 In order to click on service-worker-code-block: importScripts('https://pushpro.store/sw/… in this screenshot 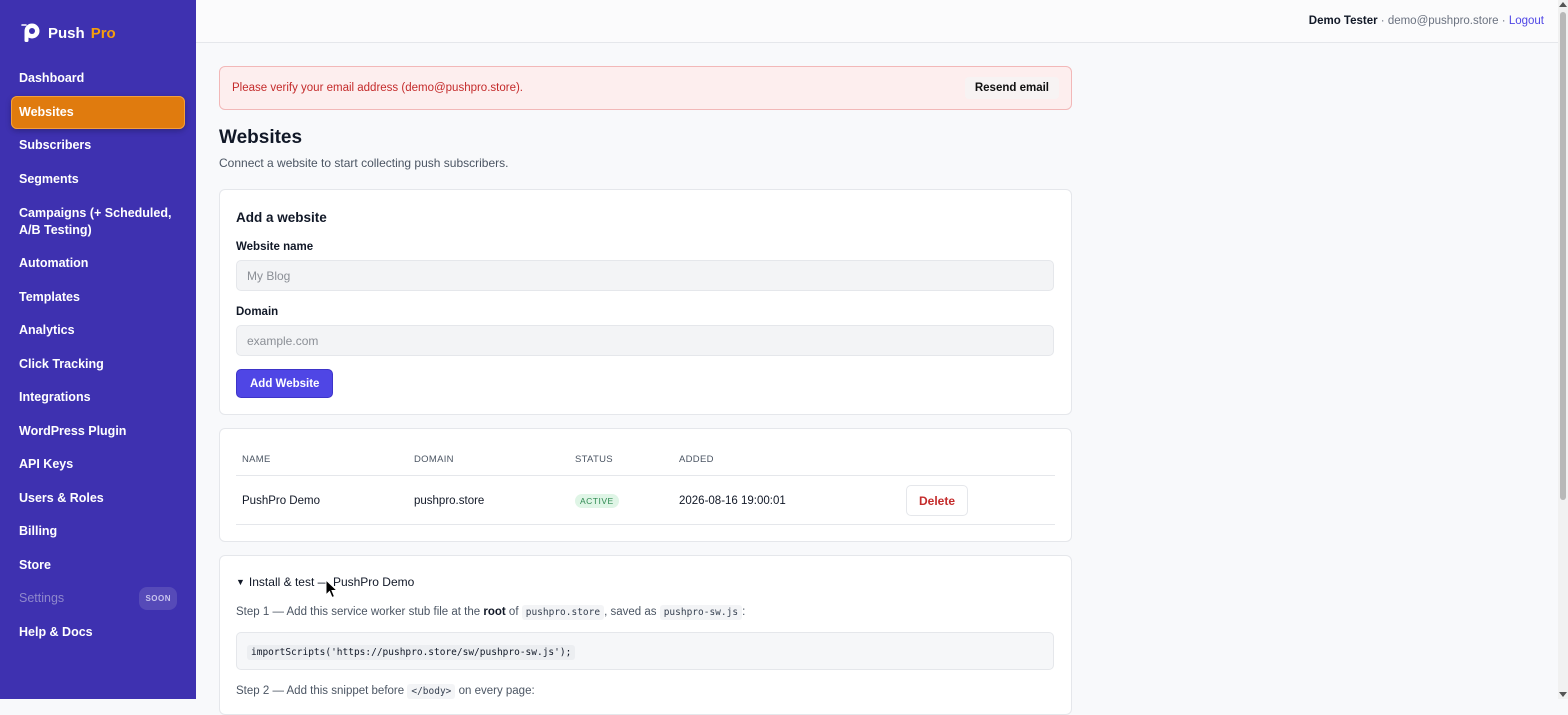, I will do `click(645, 651)`.